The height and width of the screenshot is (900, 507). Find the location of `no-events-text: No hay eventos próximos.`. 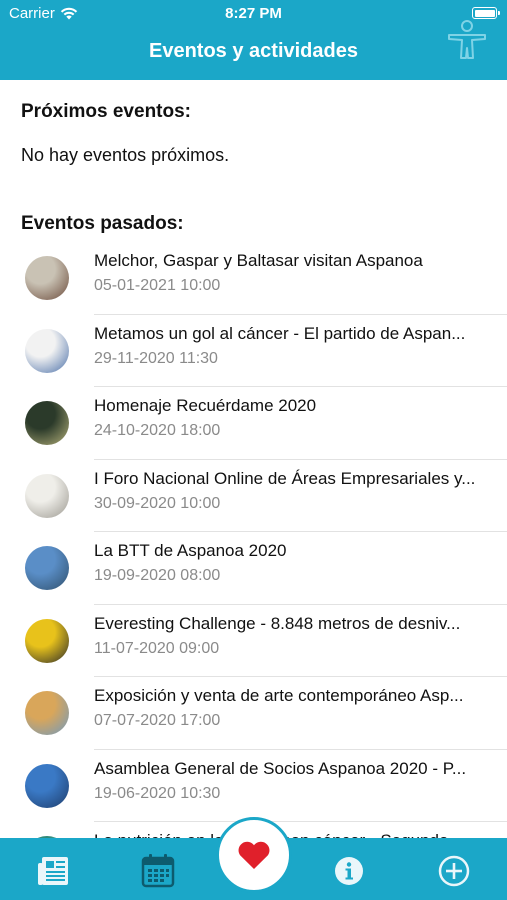

no-events-text: No hay eventos próximos. is located at coordinates (125, 155).